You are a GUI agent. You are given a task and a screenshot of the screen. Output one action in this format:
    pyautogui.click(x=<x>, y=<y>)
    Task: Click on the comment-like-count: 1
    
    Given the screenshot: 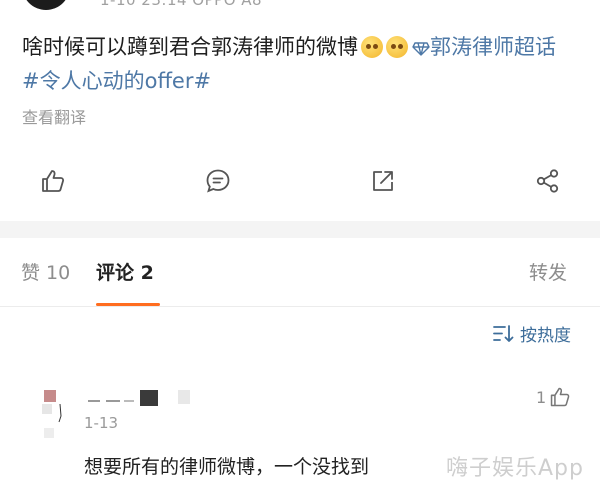 What is the action you would take?
    pyautogui.click(x=541, y=397)
    